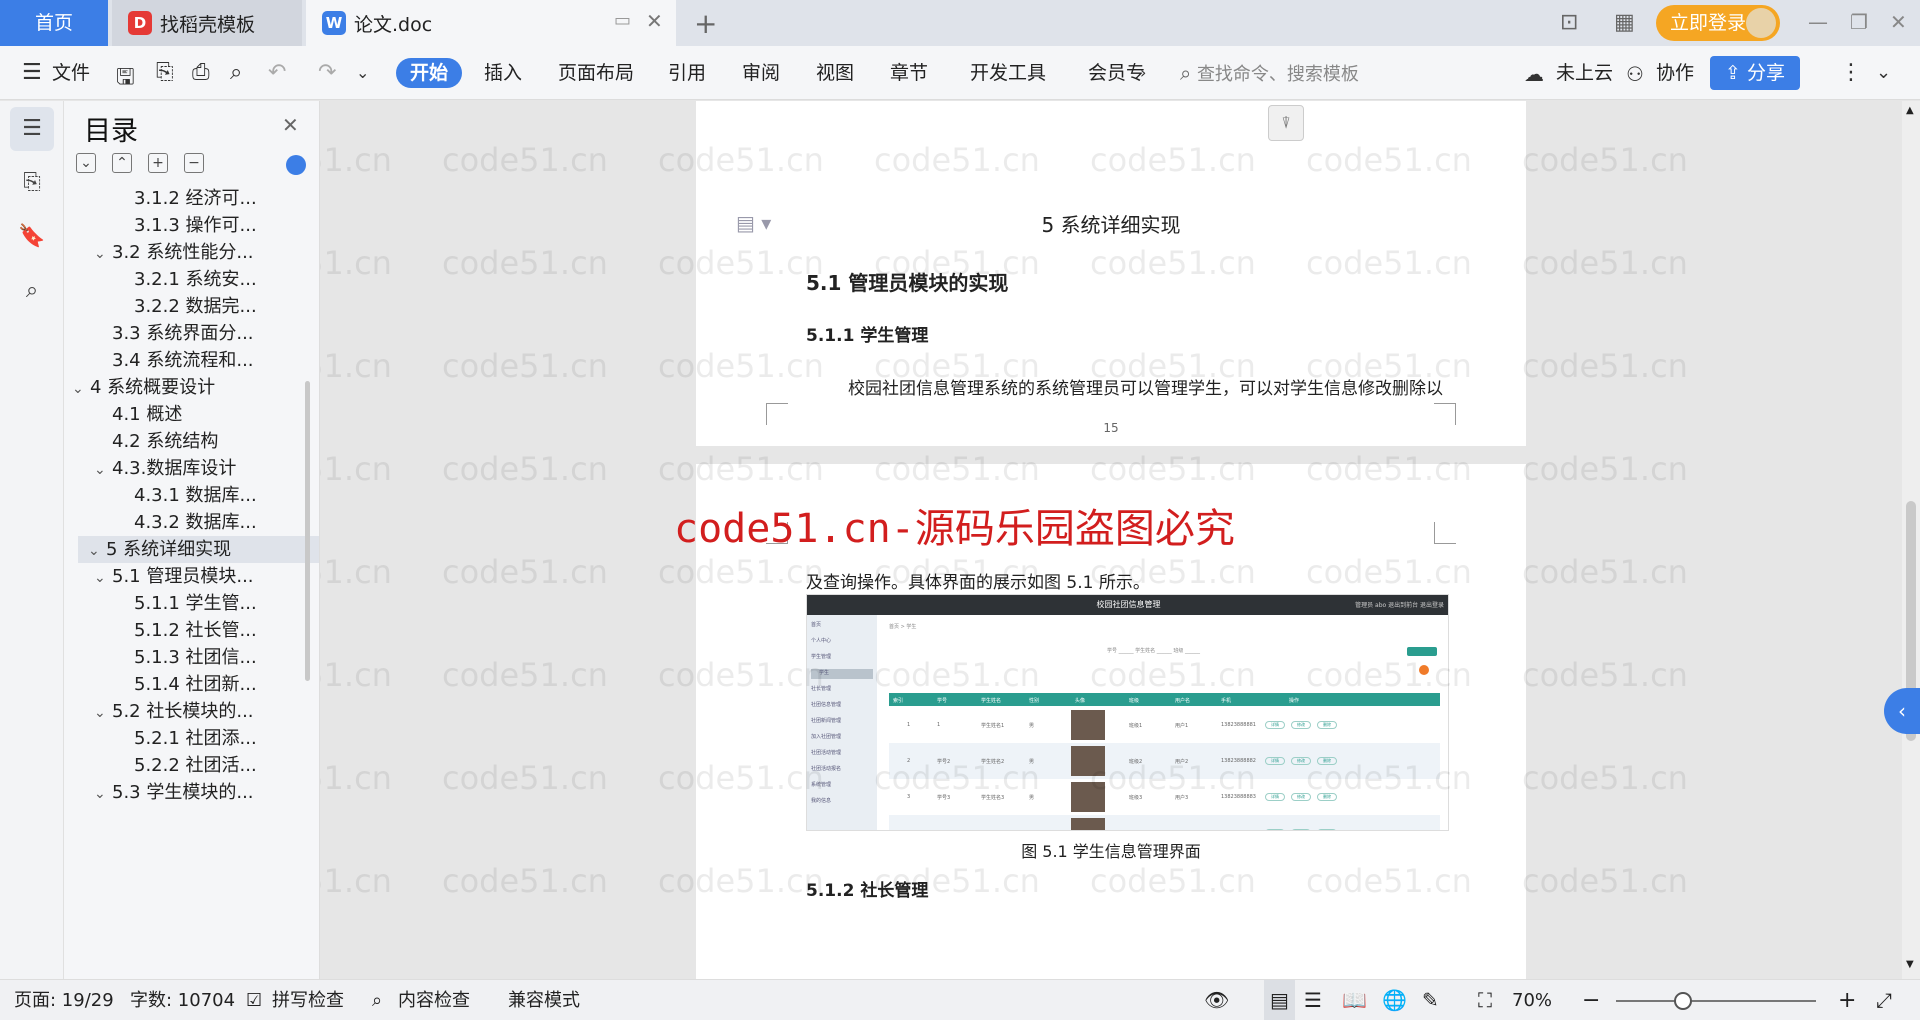 The image size is (1920, 1020). Describe the element at coordinates (165, 72) in the screenshot. I see `export-icon: ⎘` at that location.